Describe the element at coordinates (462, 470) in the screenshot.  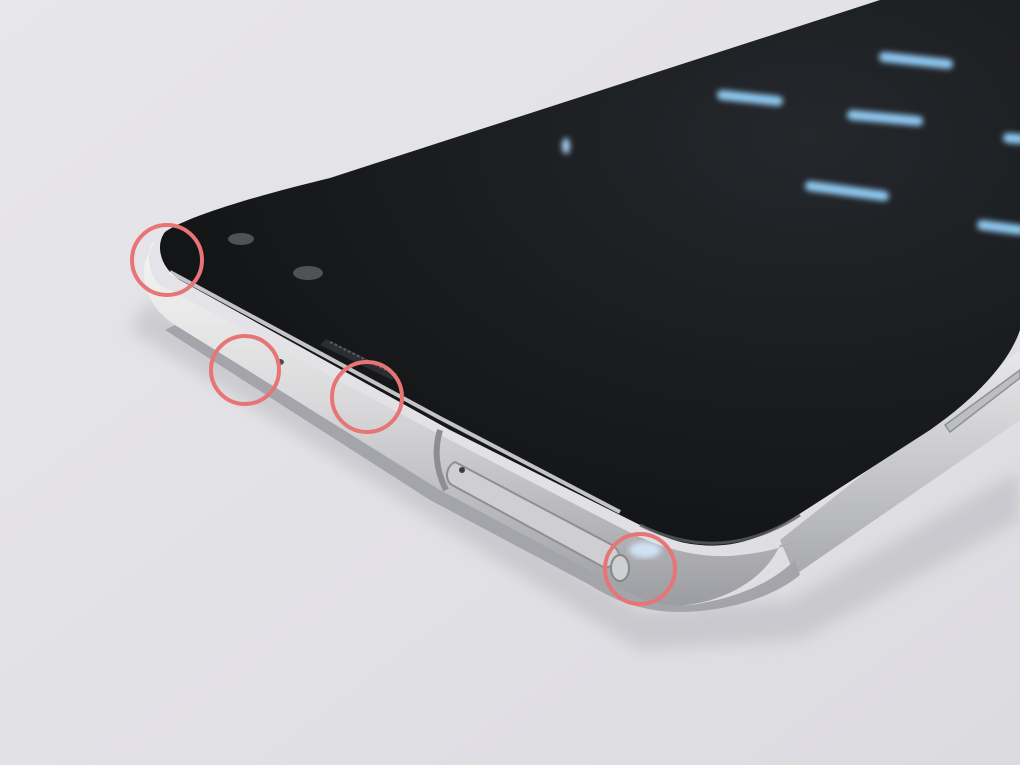
I see `sim-eject-hole` at that location.